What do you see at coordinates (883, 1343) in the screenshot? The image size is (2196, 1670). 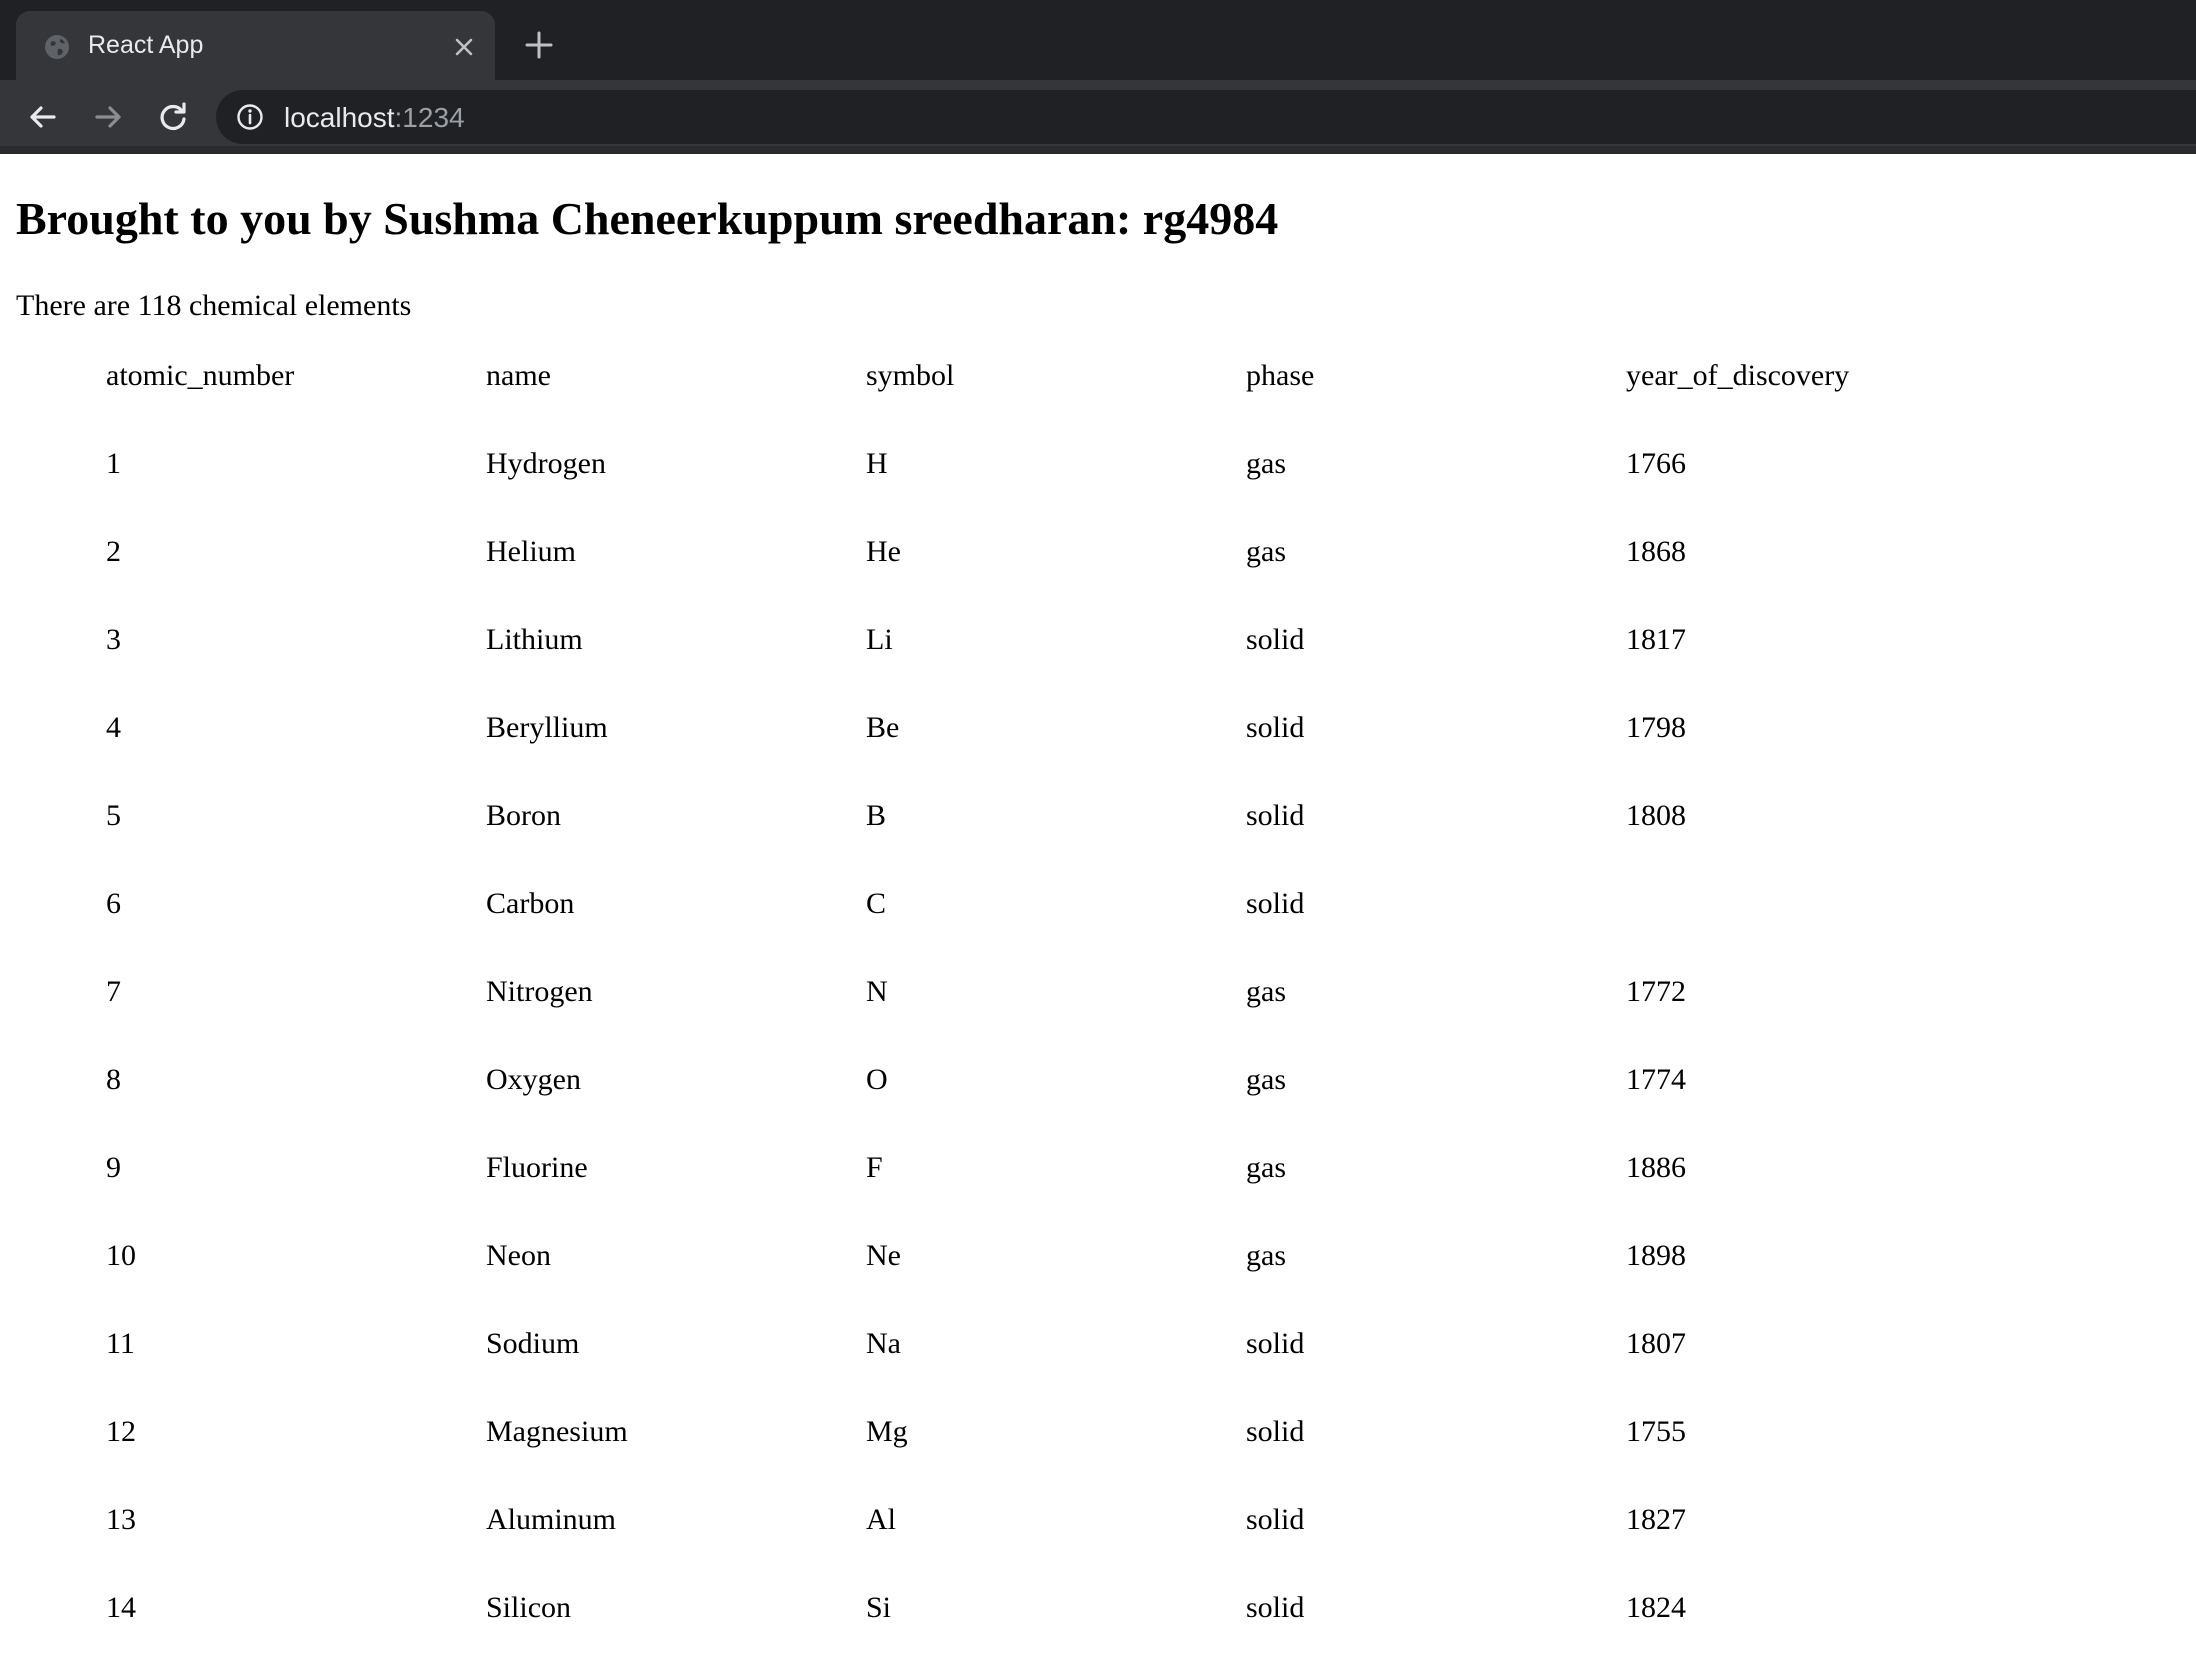 I see `cell-symbol: Na` at bounding box center [883, 1343].